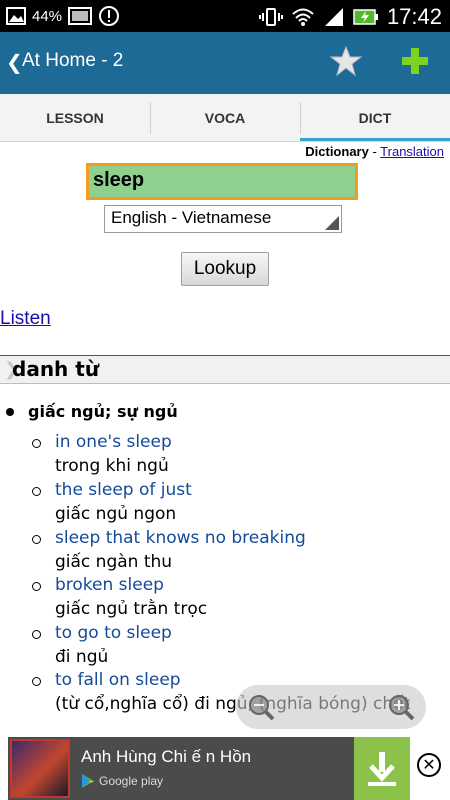 The width and height of the screenshot is (450, 800). I want to click on download-button, so click(382, 768).